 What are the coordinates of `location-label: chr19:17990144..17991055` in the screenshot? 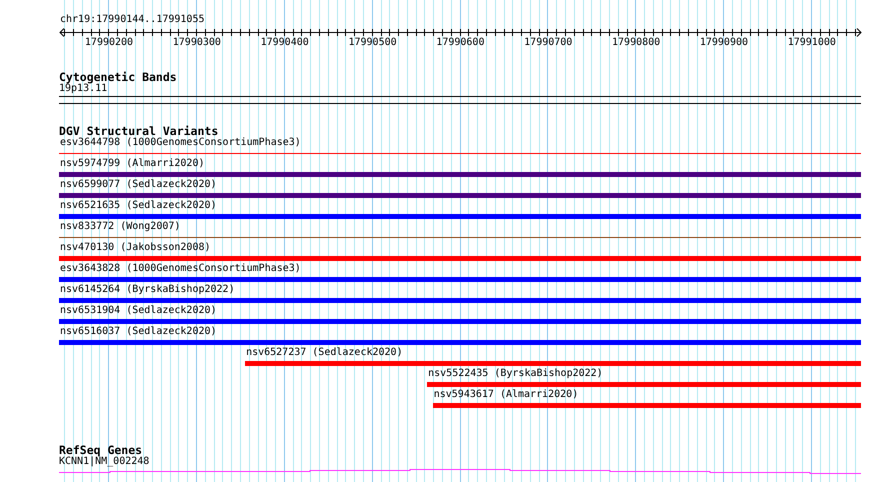 It's located at (132, 20).